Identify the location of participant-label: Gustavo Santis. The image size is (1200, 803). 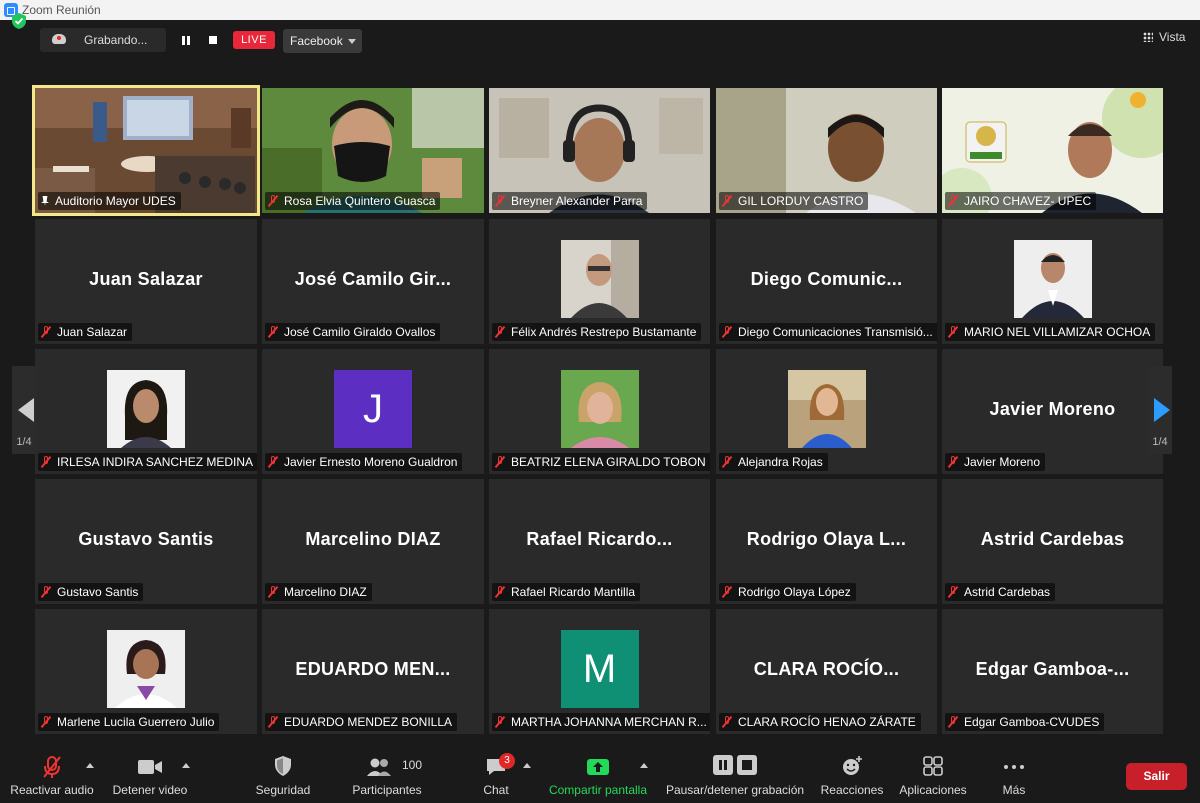
(91, 592).